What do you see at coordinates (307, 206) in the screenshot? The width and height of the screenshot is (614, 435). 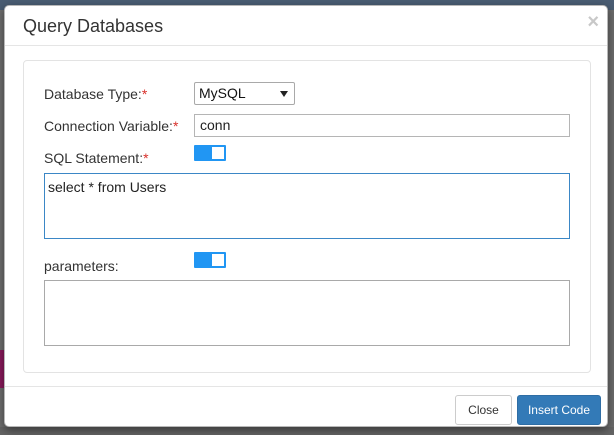 I see `sql-statement-textarea: select * from Users` at bounding box center [307, 206].